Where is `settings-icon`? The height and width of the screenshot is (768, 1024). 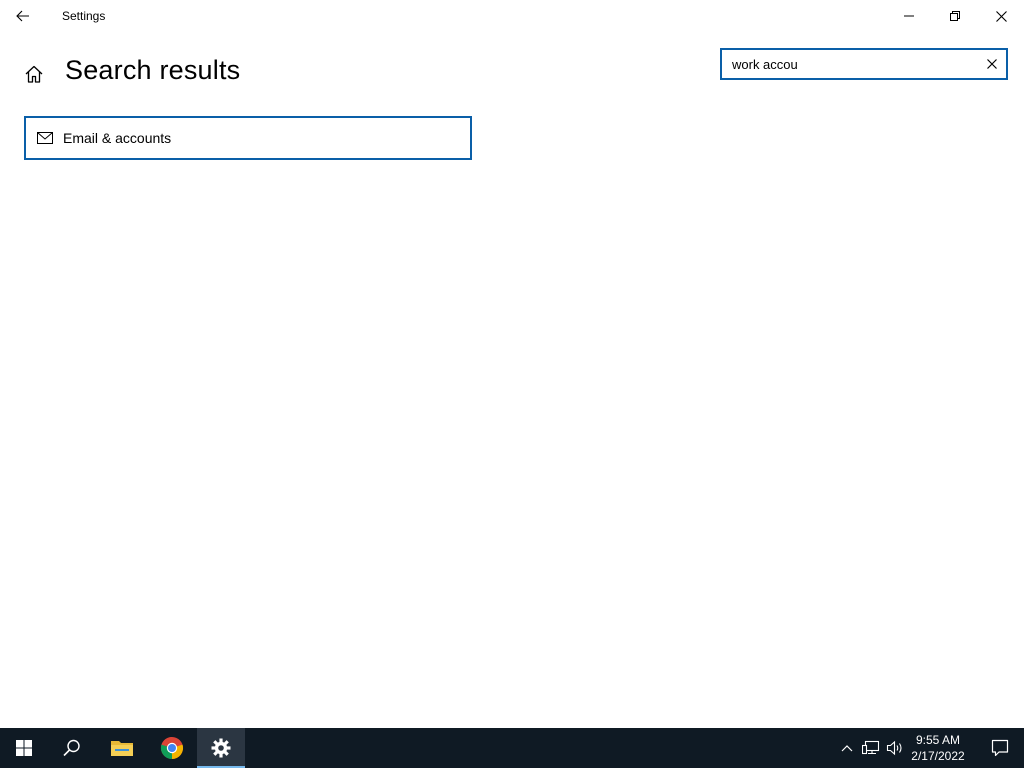
settings-icon is located at coordinates (221, 748).